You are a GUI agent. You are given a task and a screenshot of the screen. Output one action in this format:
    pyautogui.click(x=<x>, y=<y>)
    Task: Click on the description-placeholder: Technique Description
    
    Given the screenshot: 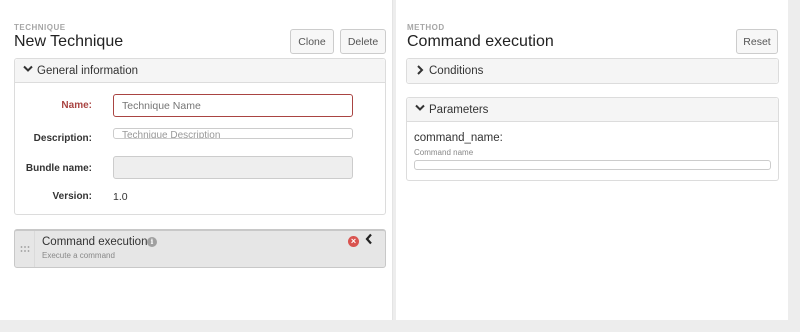 What is the action you would take?
    pyautogui.click(x=171, y=134)
    